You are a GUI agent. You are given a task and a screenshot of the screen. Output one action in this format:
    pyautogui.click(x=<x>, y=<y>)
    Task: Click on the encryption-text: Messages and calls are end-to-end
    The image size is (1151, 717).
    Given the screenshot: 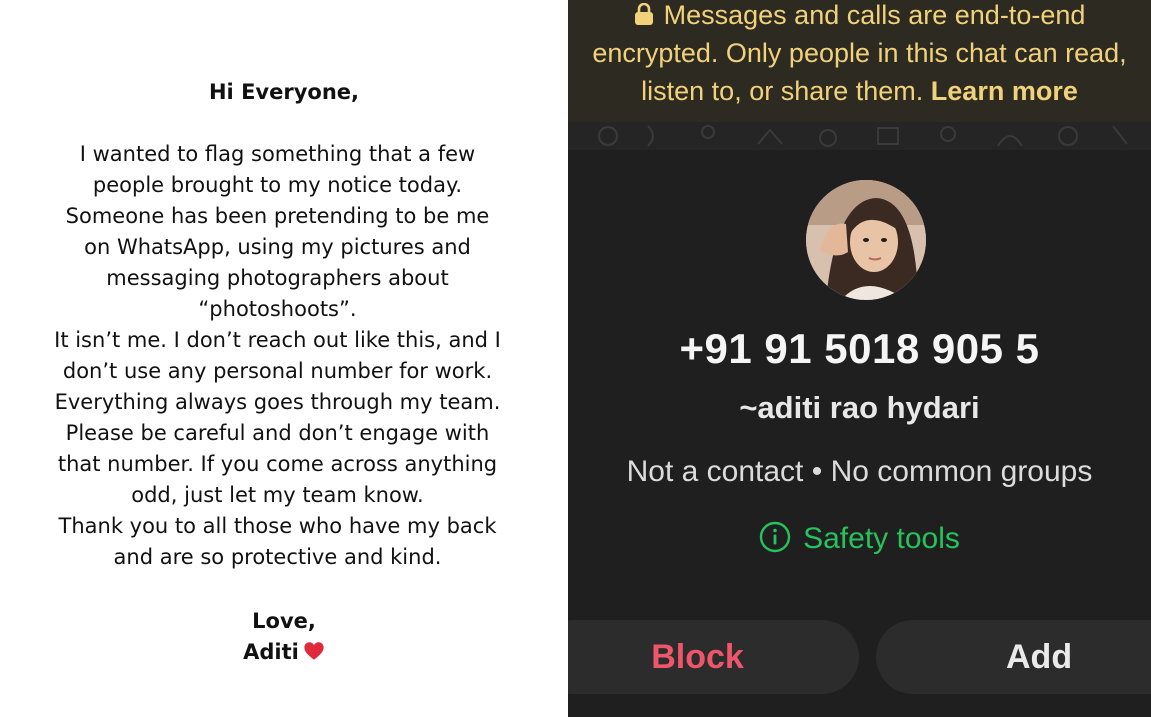 What is the action you would take?
    pyautogui.click(x=874, y=15)
    